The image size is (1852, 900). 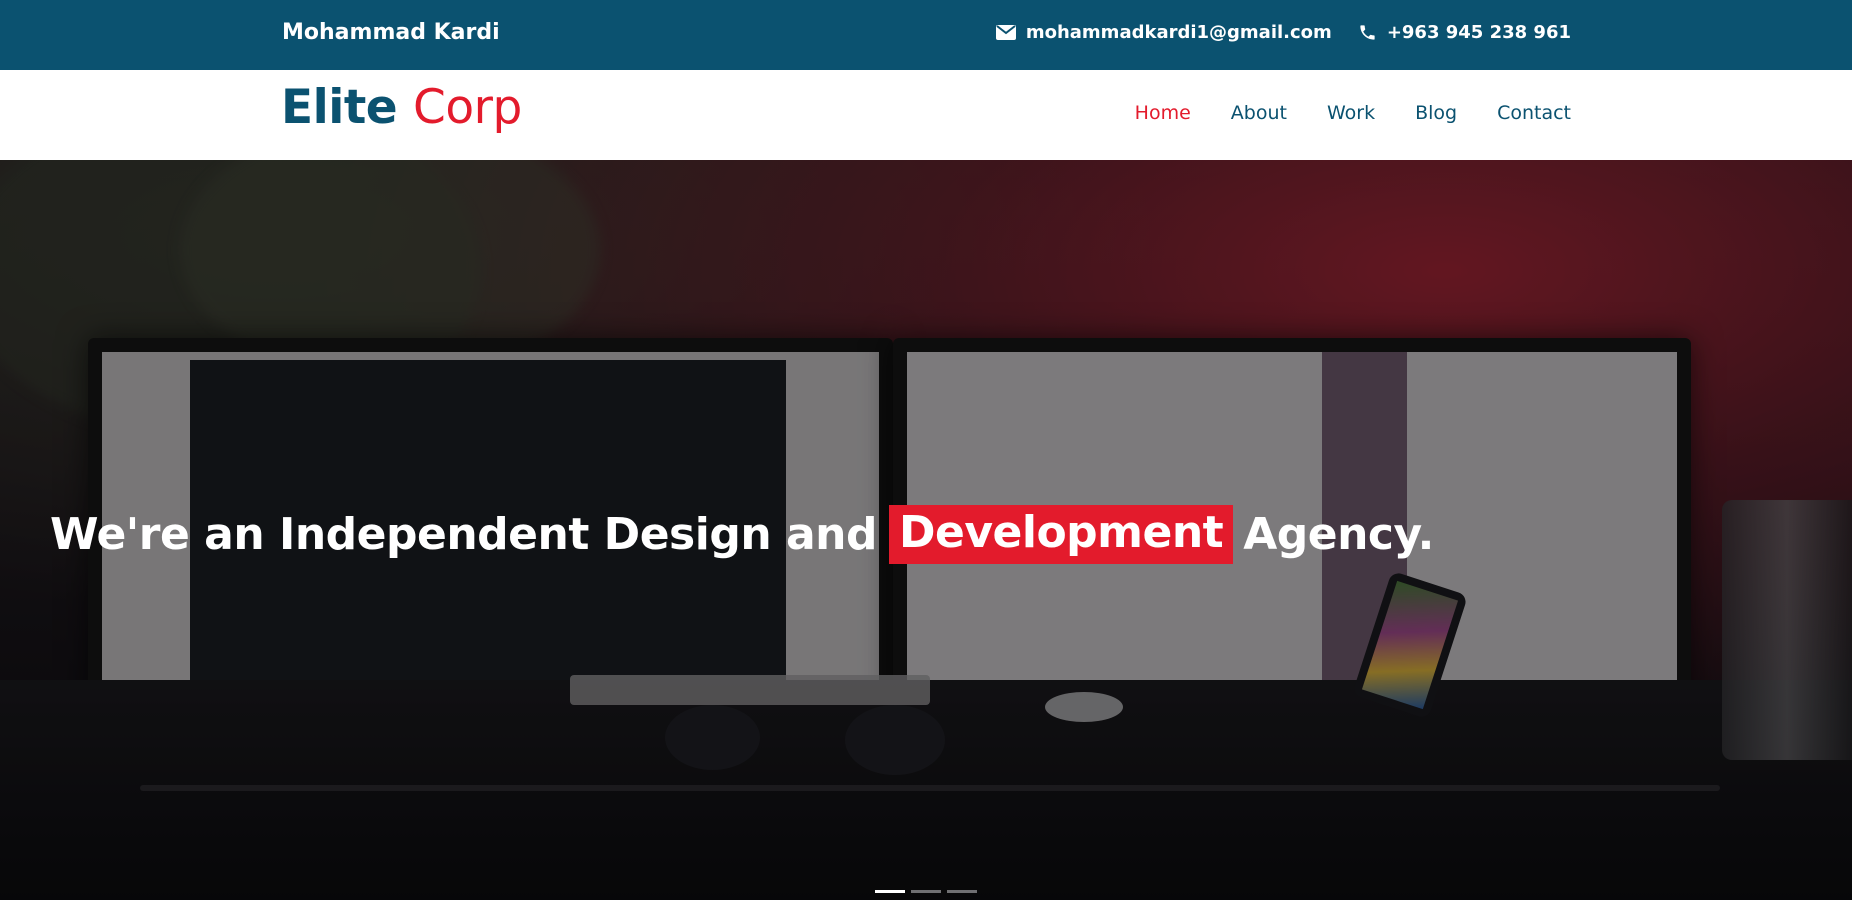 I want to click on envelope-icon, so click(x=1005, y=32).